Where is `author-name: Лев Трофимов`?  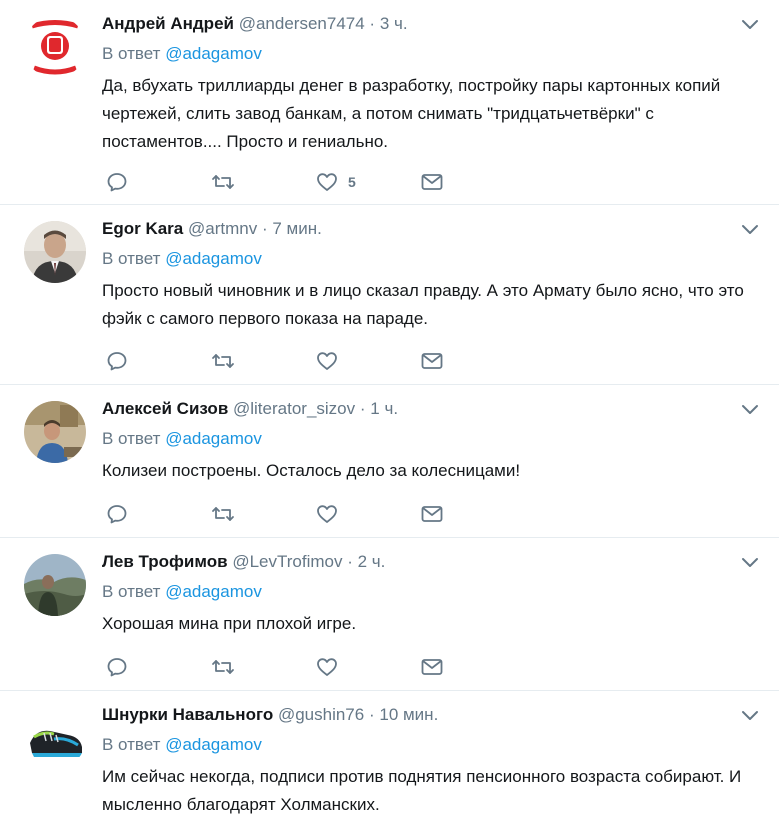 author-name: Лев Трофимов is located at coordinates (165, 561).